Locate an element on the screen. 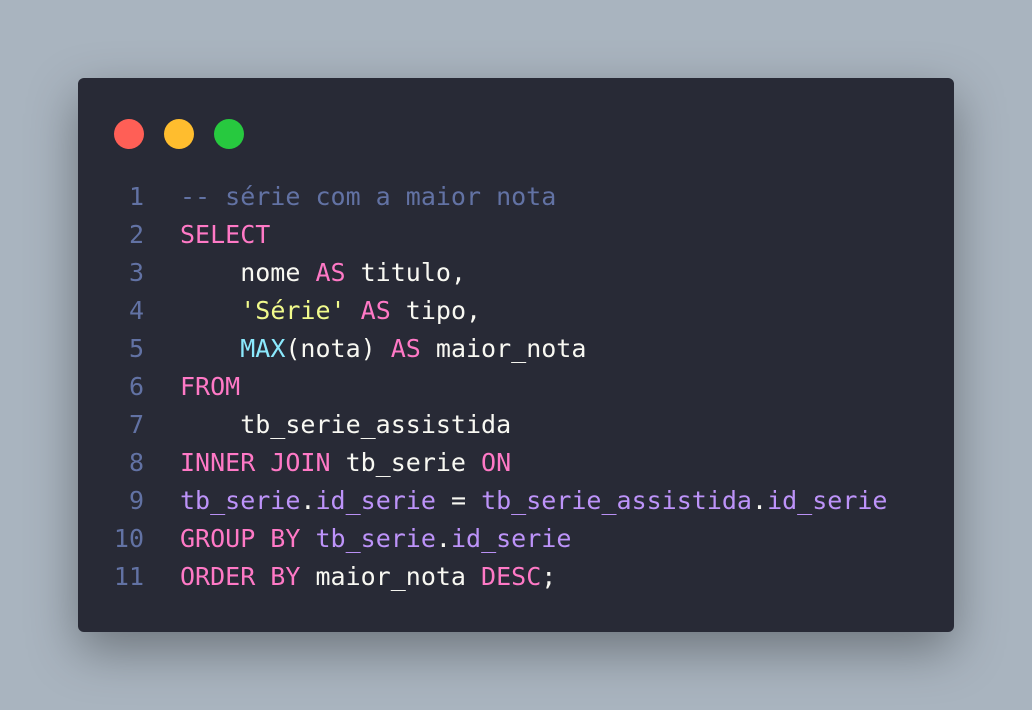  code-token: FROM is located at coordinates (210, 386).